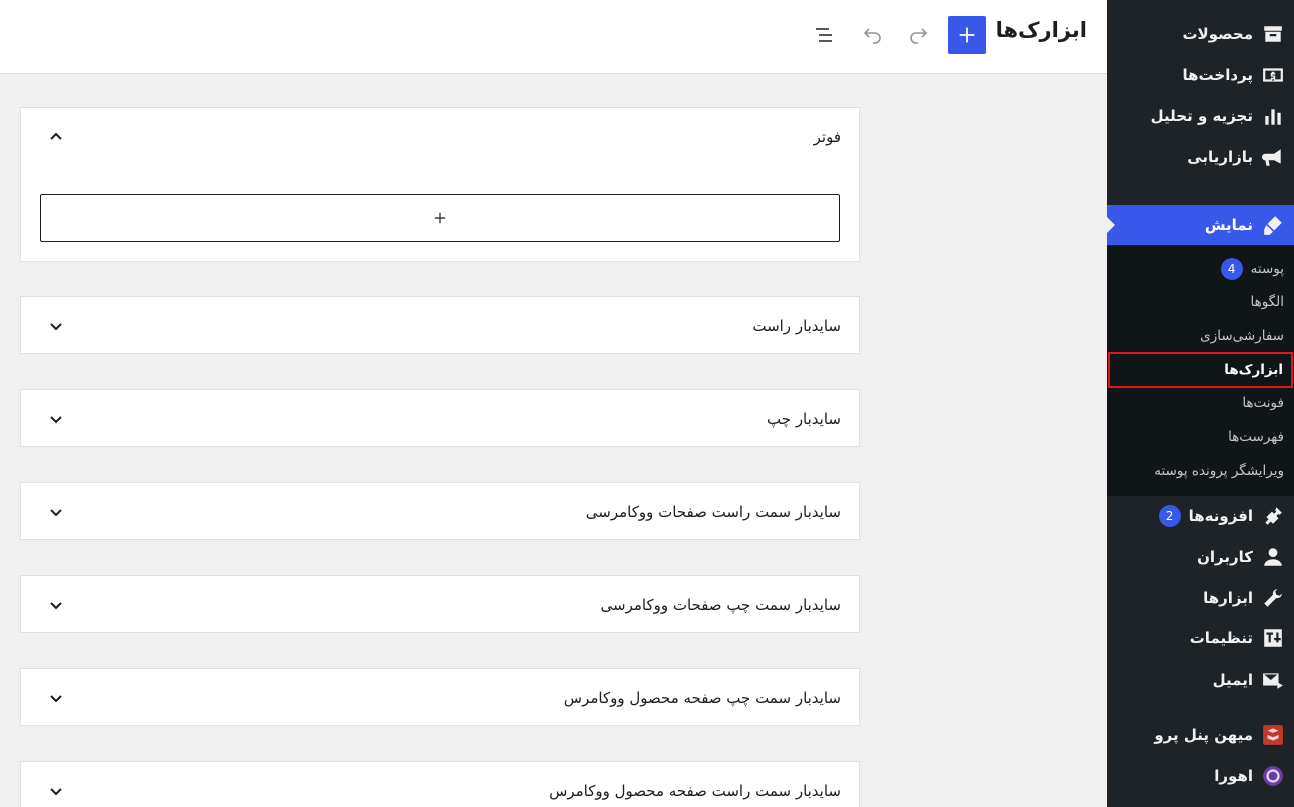 This screenshot has height=807, width=1294. I want to click on menu-item-settings: تنظیمات, so click(1200, 638).